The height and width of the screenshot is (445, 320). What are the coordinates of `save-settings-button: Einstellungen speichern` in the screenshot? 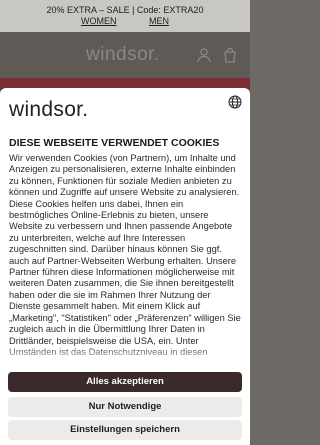 It's located at (125, 430).